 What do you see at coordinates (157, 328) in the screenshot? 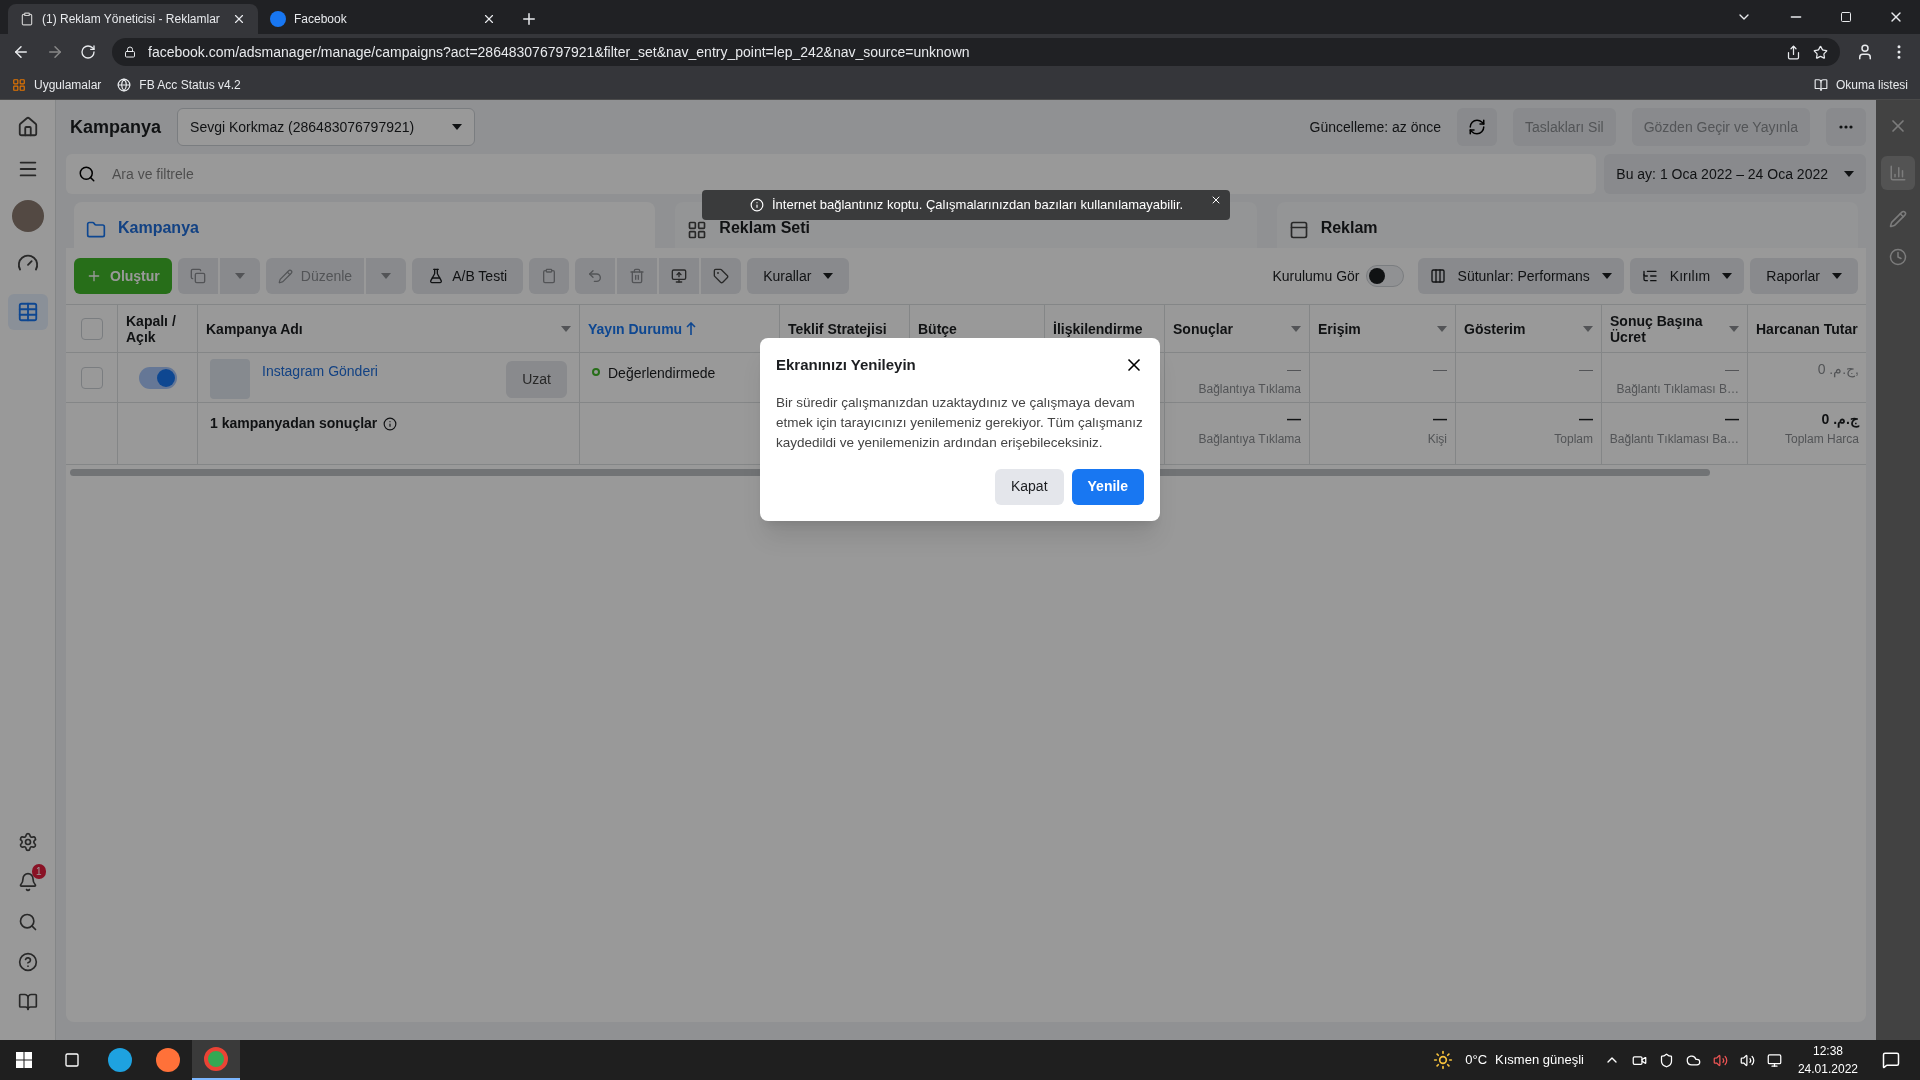
I see `column-header: Kapalı / Açık` at bounding box center [157, 328].